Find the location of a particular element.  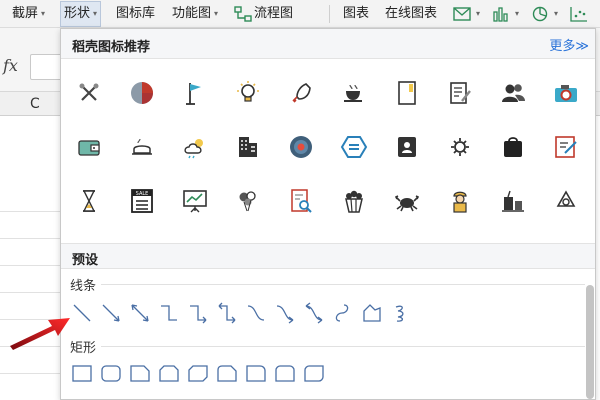

wallet-icon is located at coordinates (89, 147).